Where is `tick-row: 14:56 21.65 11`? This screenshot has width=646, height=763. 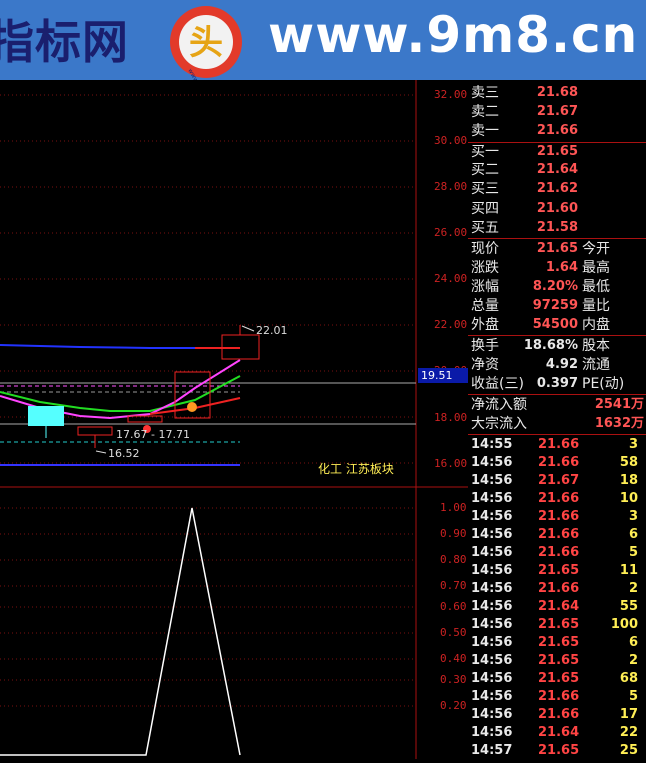
tick-row: 14:56 21.65 11 is located at coordinates (557, 571).